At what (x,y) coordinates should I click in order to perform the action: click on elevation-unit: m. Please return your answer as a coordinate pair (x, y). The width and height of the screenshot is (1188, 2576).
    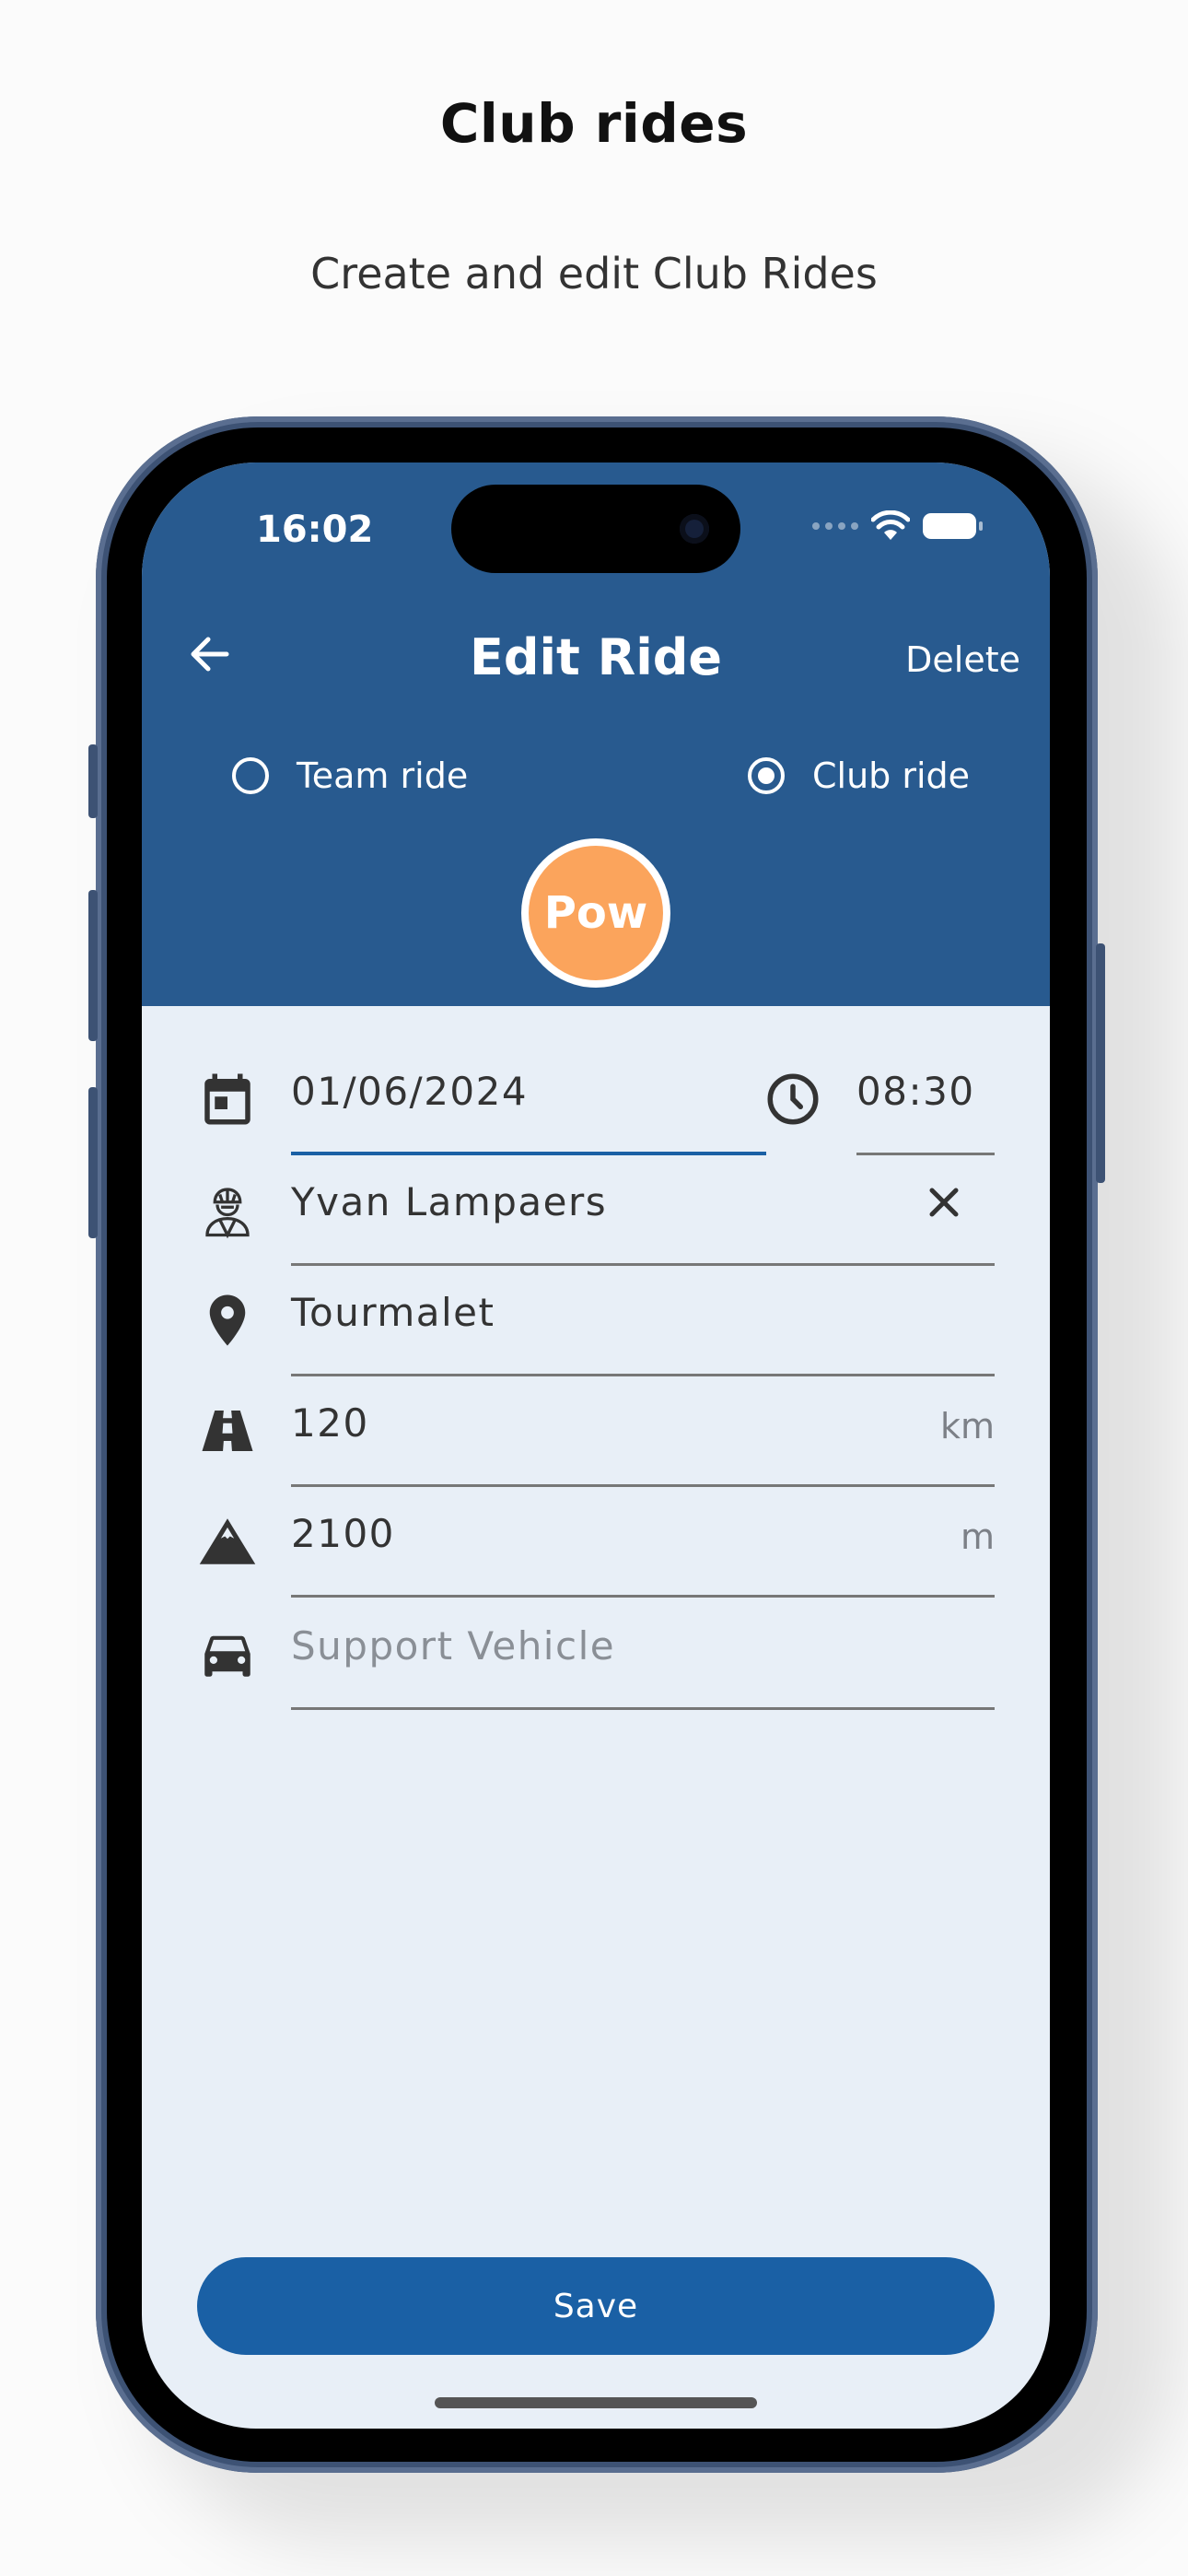
    Looking at the image, I should click on (977, 1536).